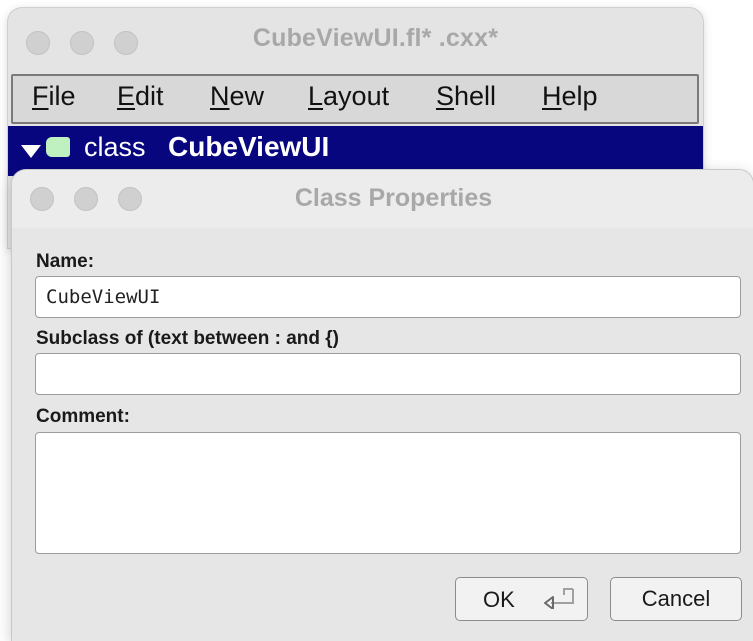 This screenshot has height=641, width=753. Describe the element at coordinates (220, 96) in the screenshot. I see `menu-new-mnemonic: N` at that location.